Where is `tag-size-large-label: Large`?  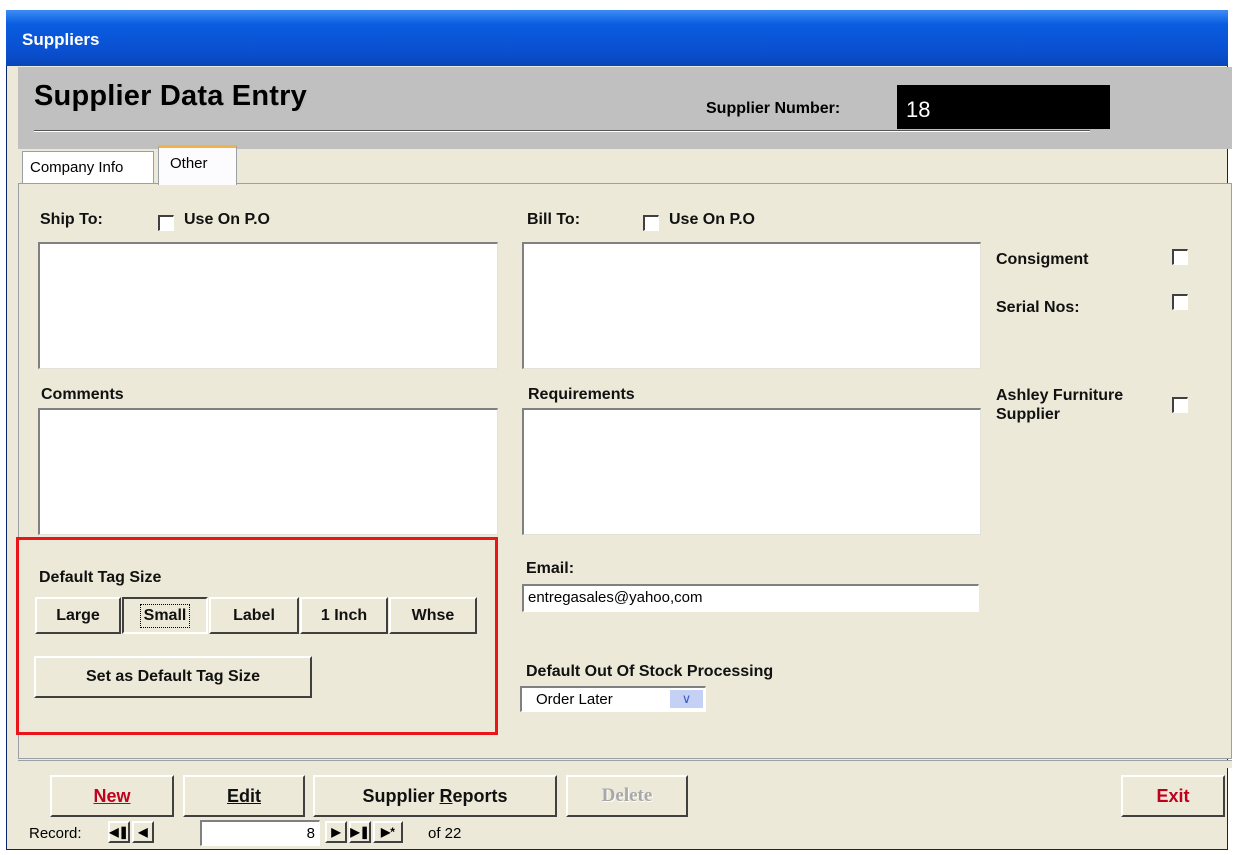
tag-size-large-label: Large is located at coordinates (78, 615).